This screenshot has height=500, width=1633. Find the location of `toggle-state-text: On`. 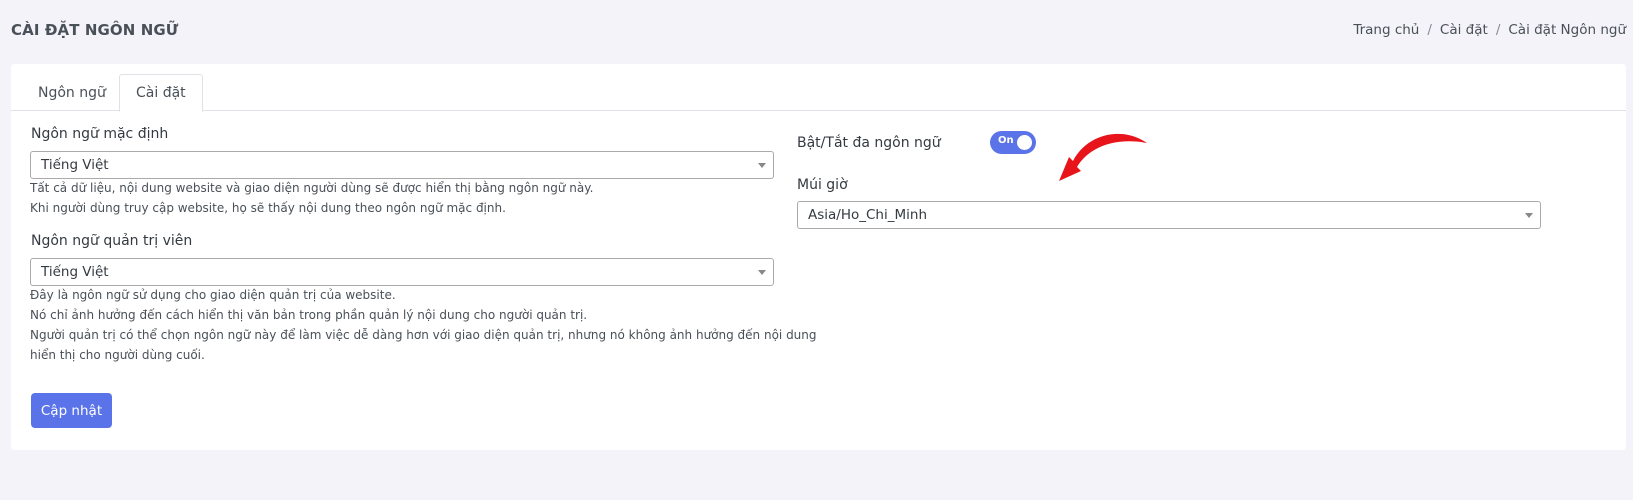

toggle-state-text: On is located at coordinates (1006, 140).